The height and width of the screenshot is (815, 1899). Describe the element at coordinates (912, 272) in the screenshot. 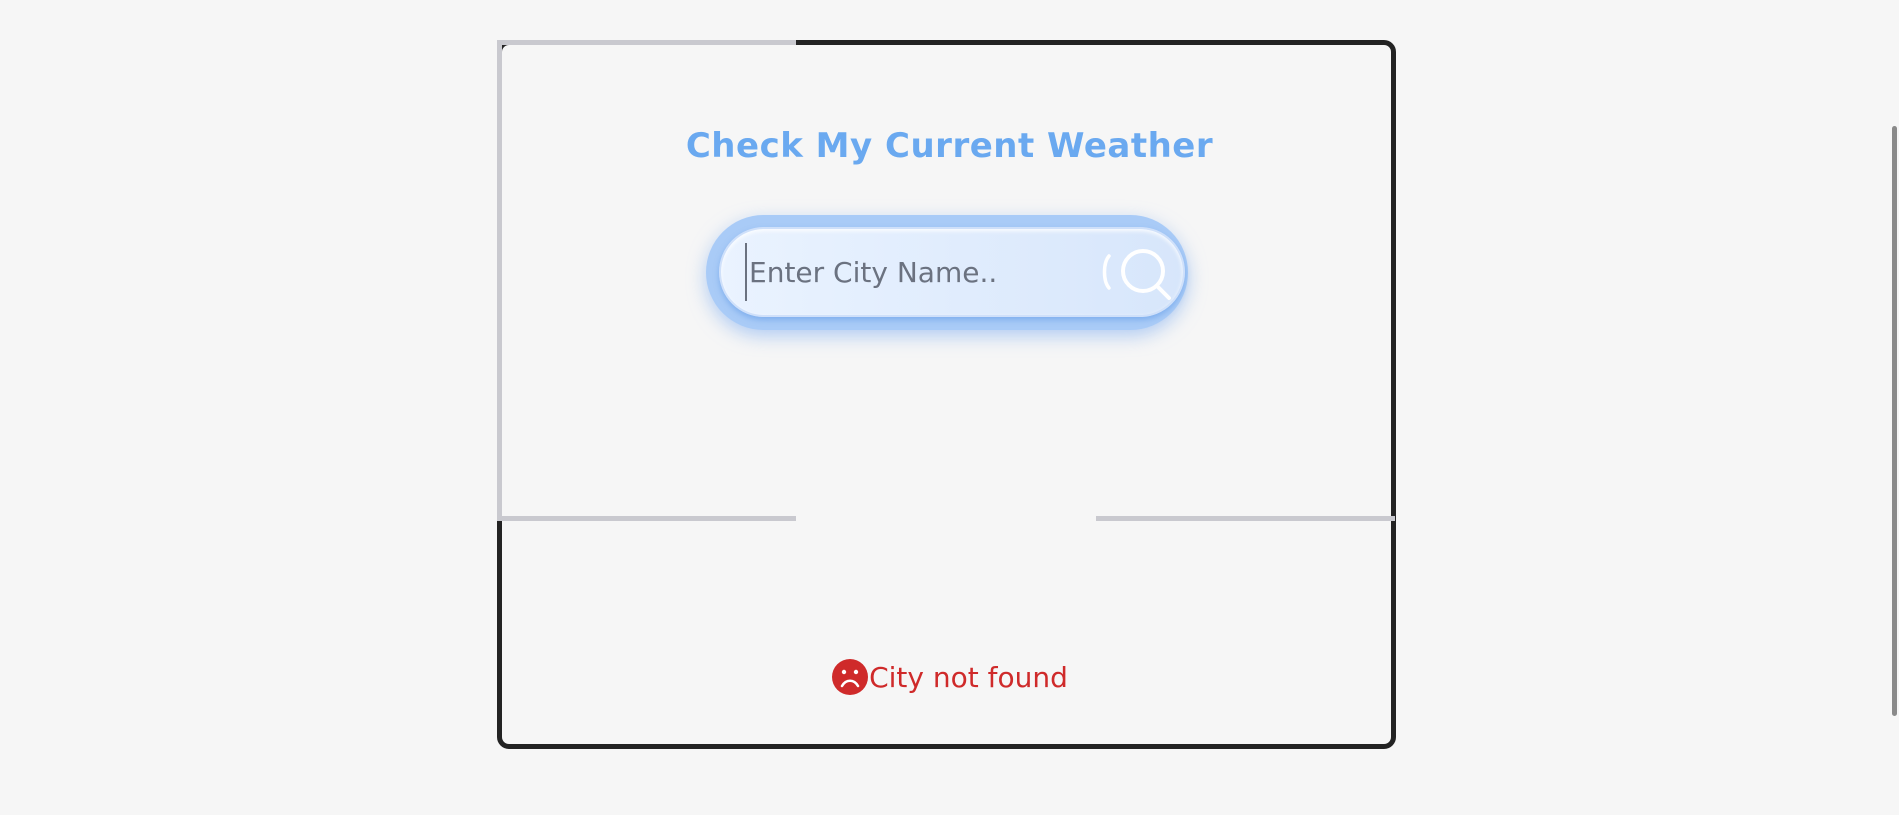

I see `city-search-input` at that location.